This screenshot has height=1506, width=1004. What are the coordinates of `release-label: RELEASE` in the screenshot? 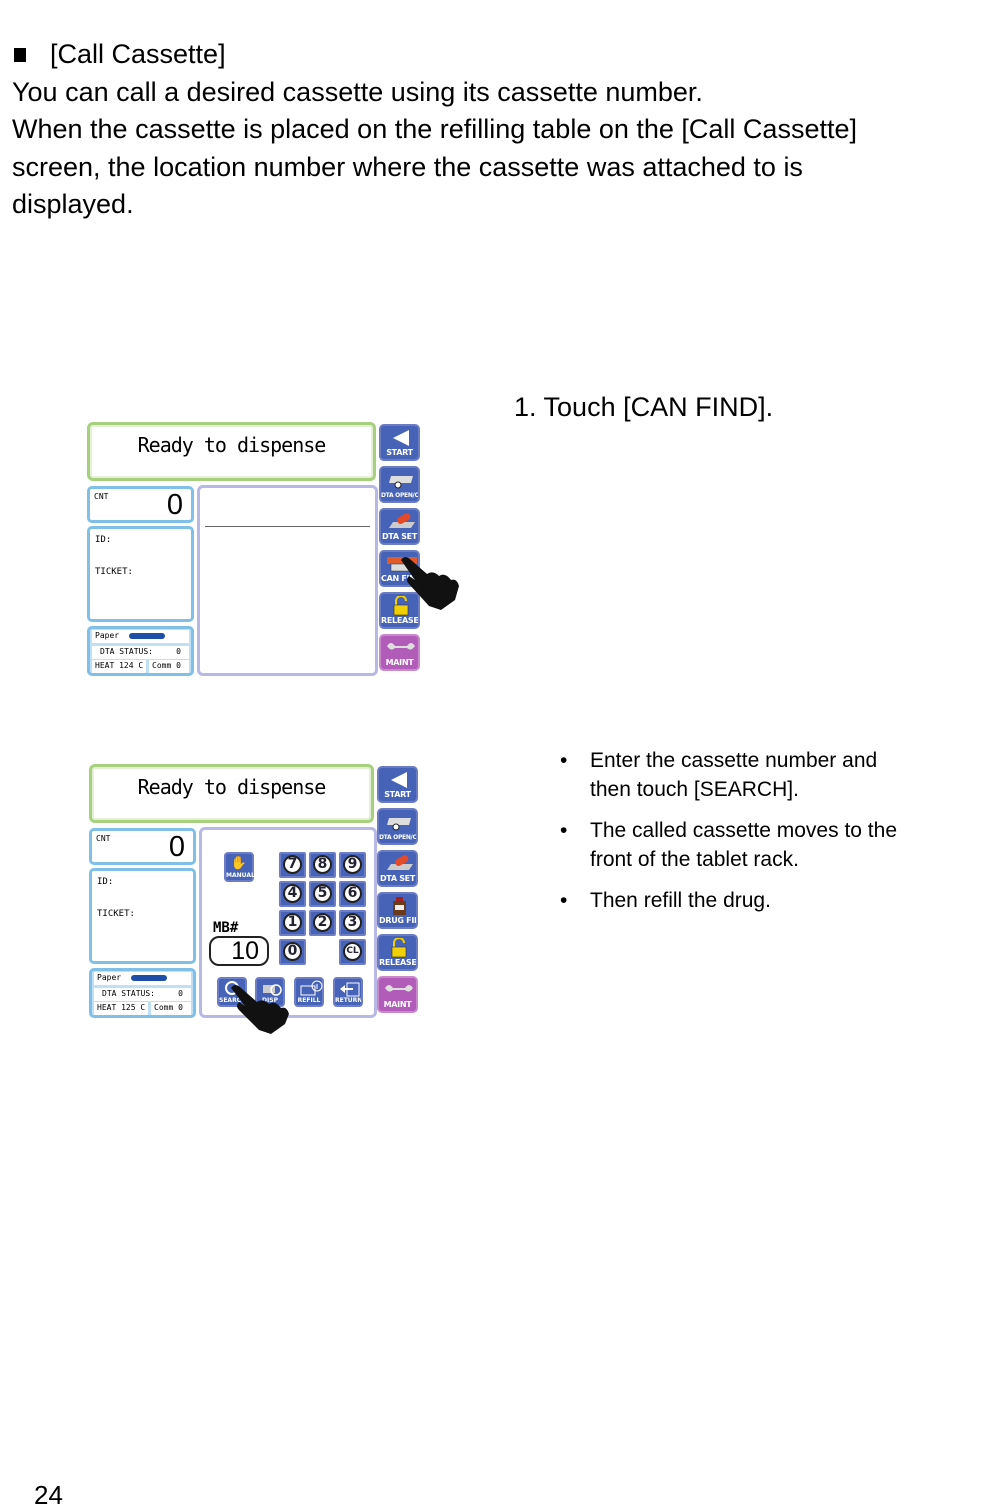 It's located at (399, 620).